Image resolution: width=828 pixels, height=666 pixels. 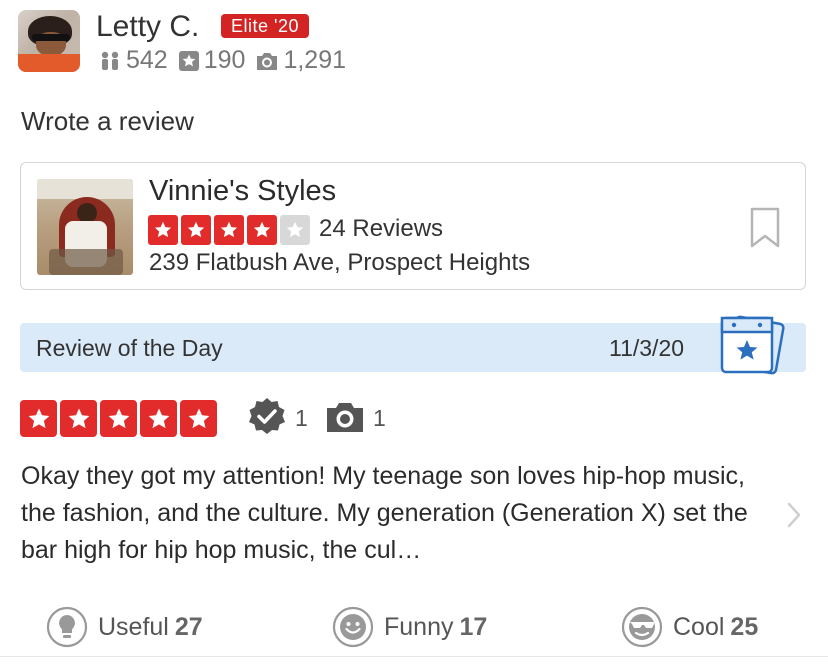 I want to click on cool-button: Cool 25, so click(x=689, y=627).